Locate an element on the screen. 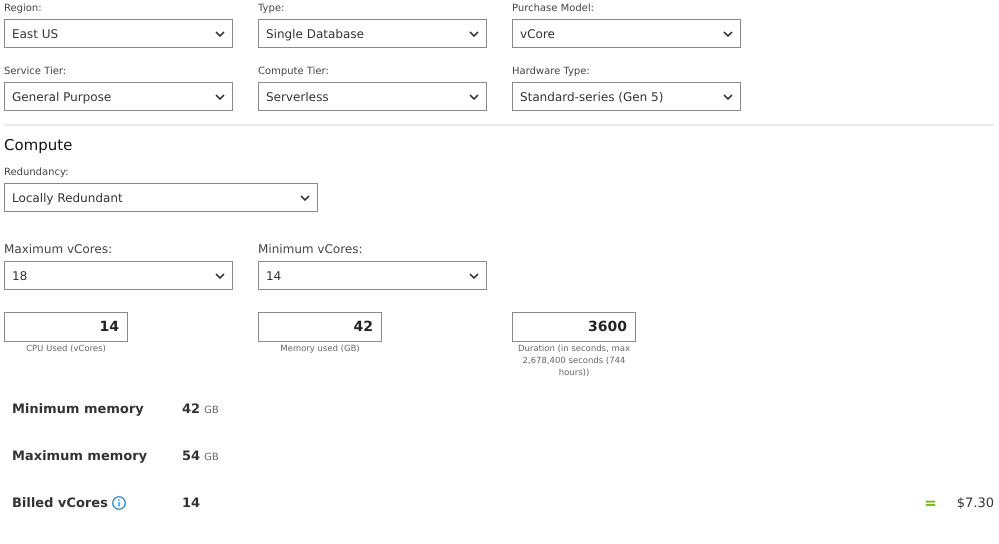 The image size is (999, 544). field-label: Region: is located at coordinates (23, 8).